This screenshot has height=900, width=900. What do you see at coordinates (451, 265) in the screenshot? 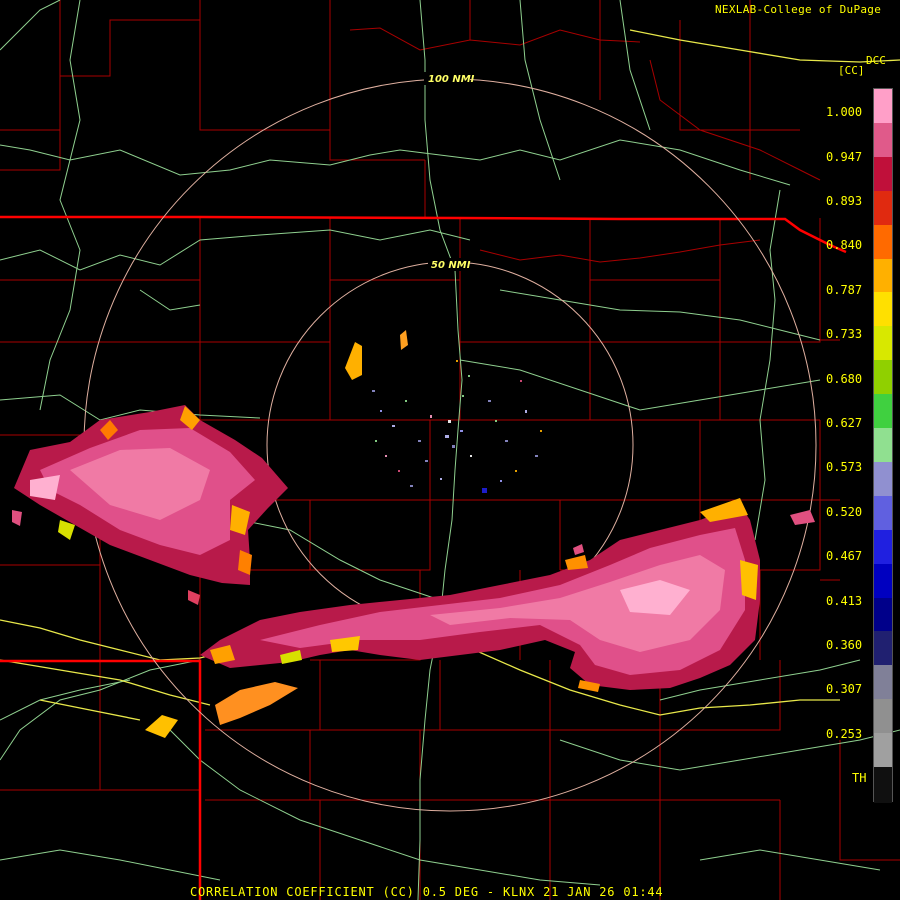
I see `ring-label-50nmi: 50 NMI` at bounding box center [451, 265].